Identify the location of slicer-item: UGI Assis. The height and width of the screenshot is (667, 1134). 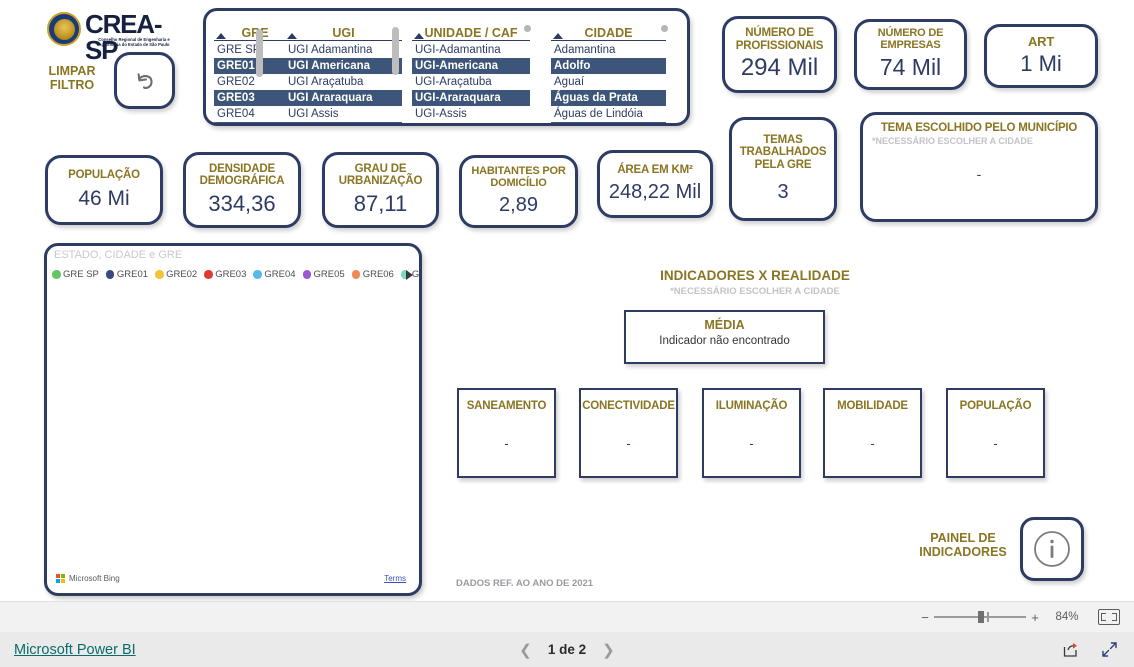
(343, 114).